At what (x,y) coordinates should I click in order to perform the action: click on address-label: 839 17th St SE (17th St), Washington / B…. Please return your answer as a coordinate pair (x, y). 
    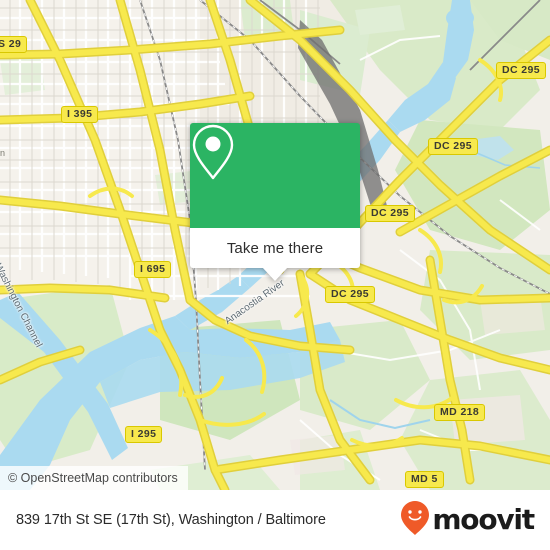
    Looking at the image, I should click on (171, 520).